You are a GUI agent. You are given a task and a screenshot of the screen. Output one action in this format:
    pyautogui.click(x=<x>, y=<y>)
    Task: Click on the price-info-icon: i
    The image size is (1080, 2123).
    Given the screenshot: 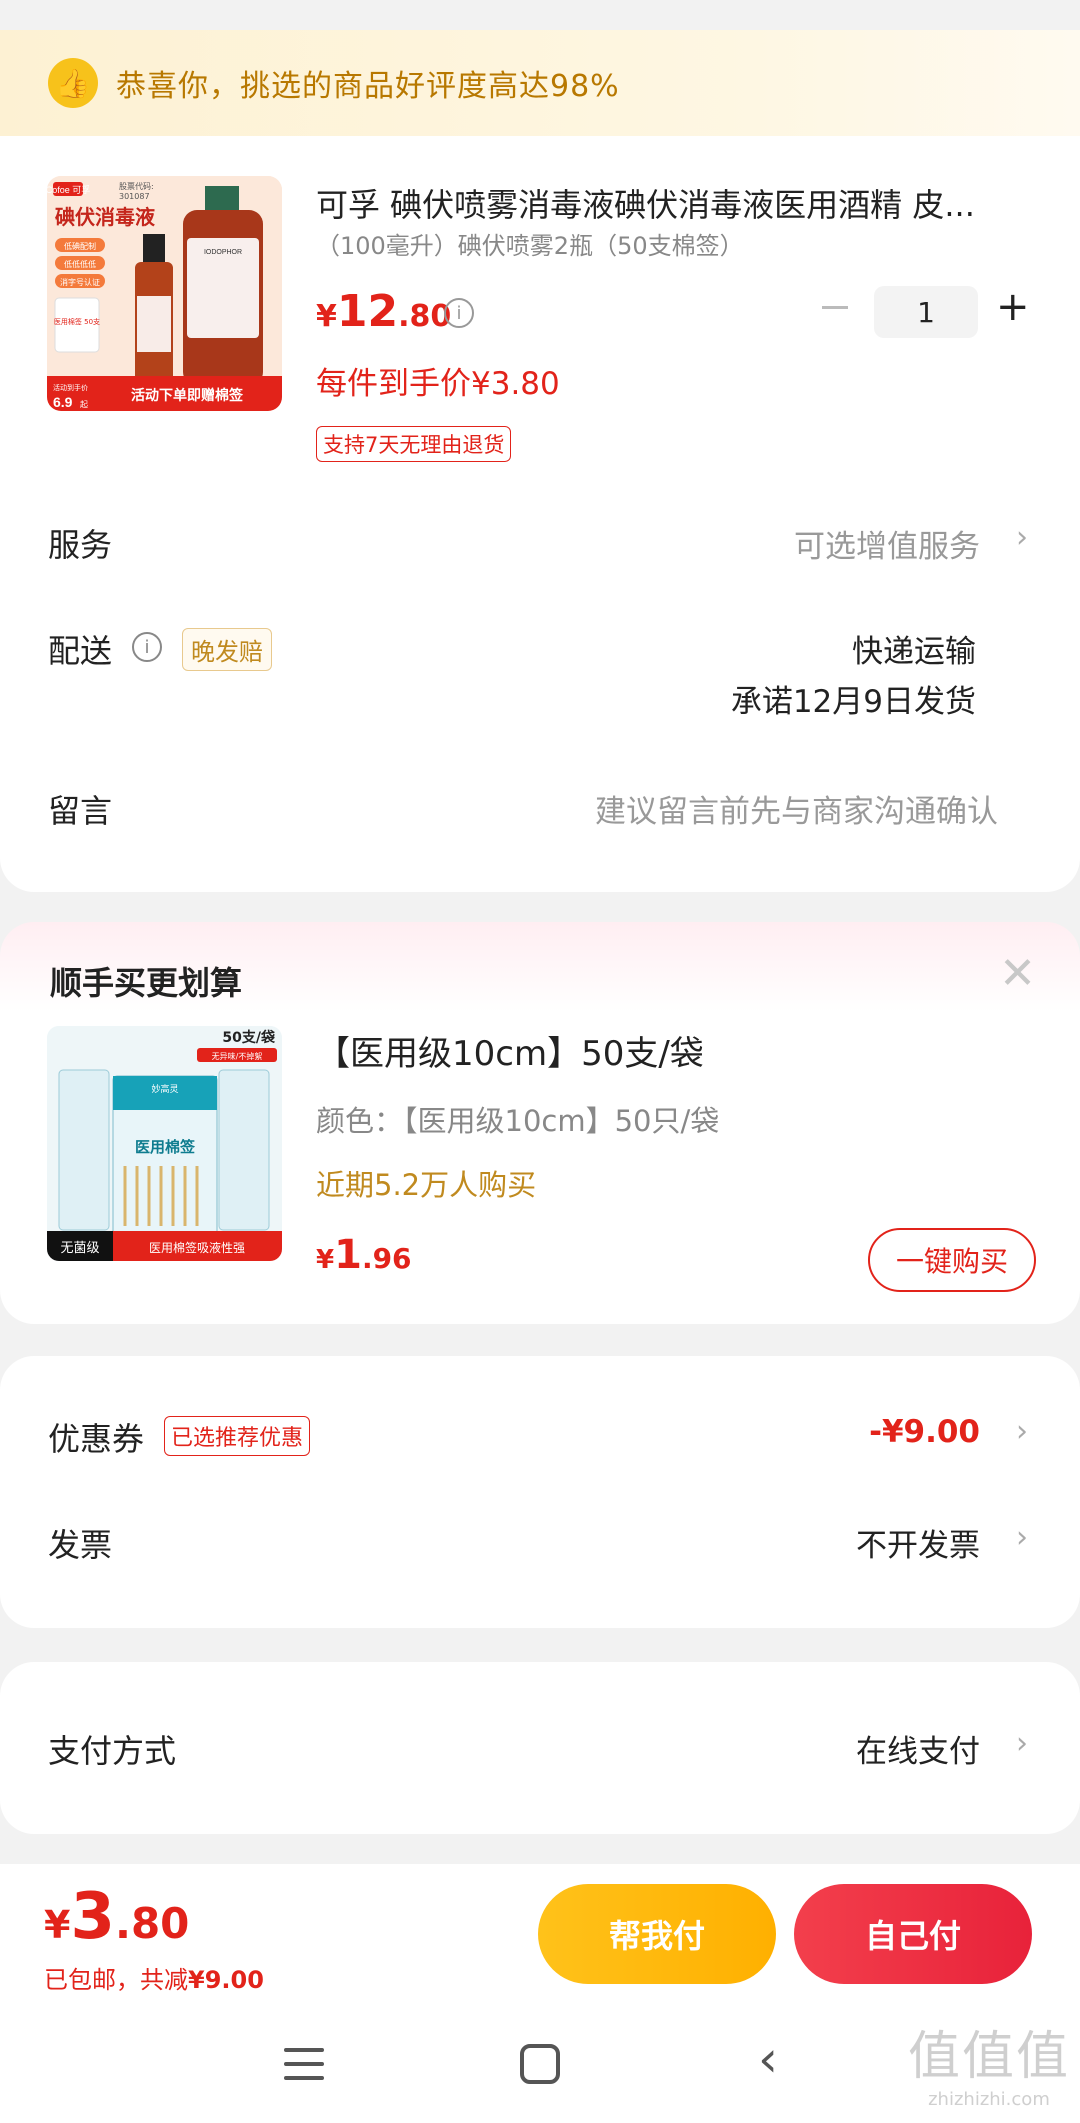 What is the action you would take?
    pyautogui.click(x=459, y=313)
    